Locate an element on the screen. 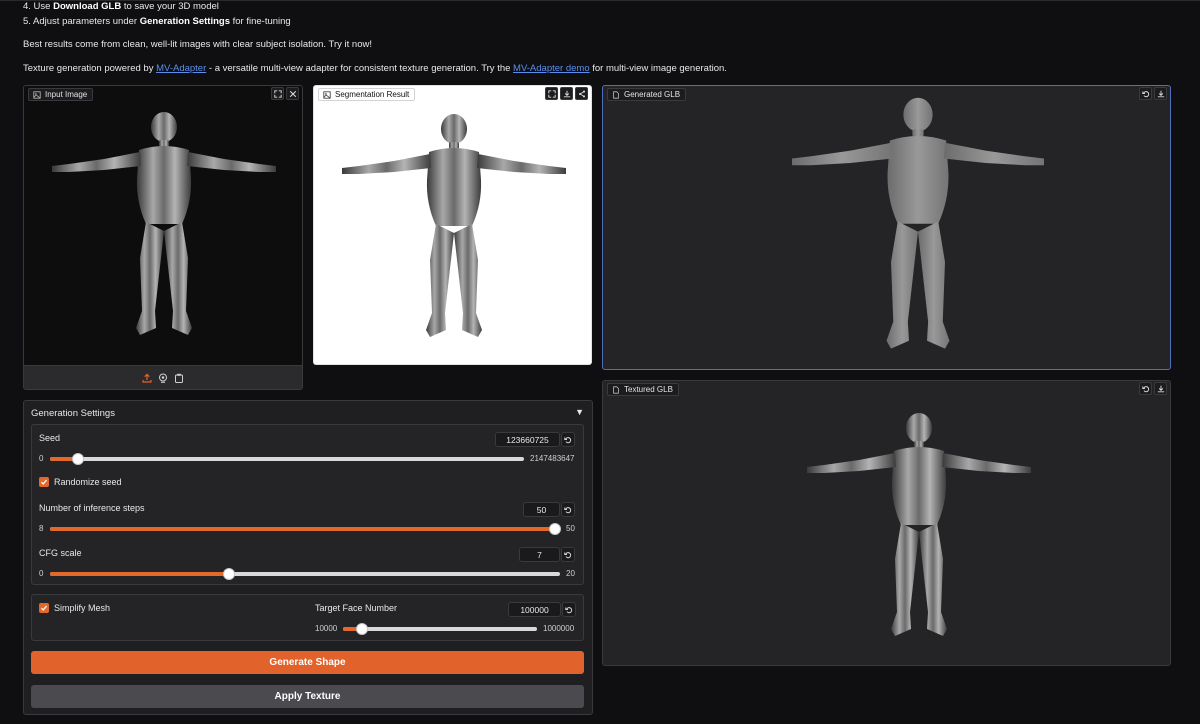 This screenshot has width=1200, height=724. seed-max: 2147483647 is located at coordinates (552, 458).